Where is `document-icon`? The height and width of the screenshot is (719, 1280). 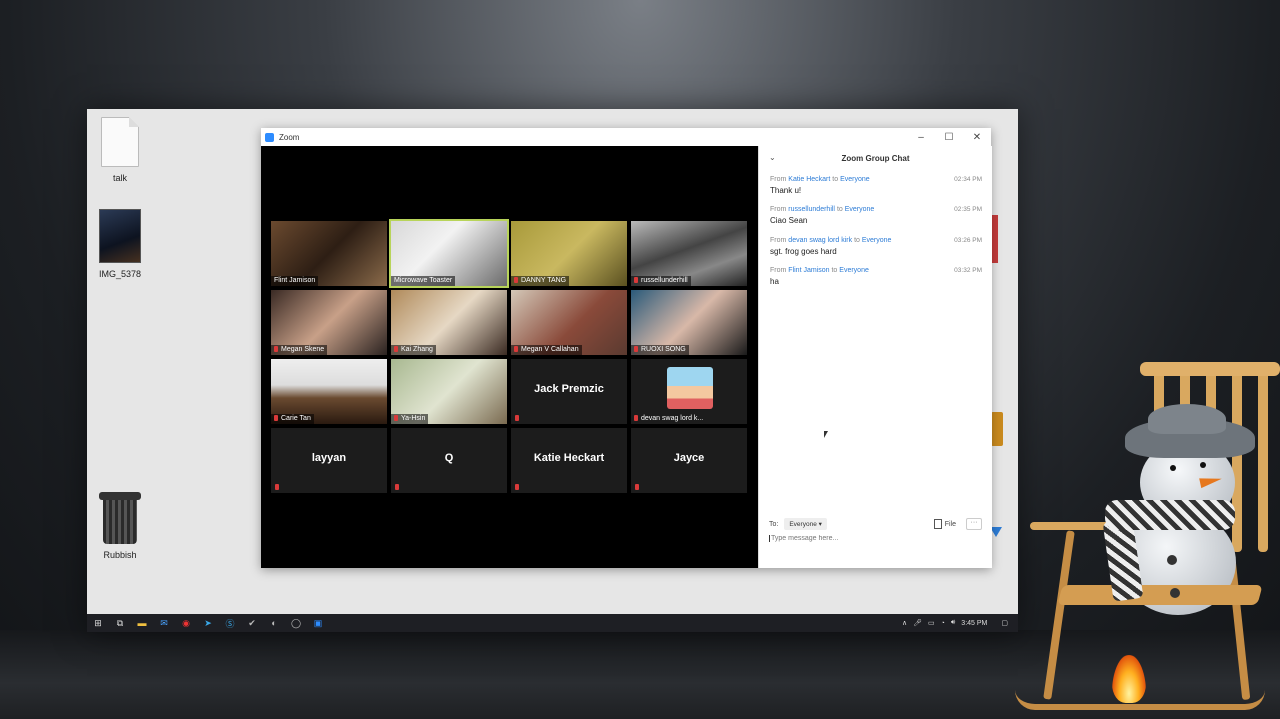
document-icon is located at coordinates (120, 142).